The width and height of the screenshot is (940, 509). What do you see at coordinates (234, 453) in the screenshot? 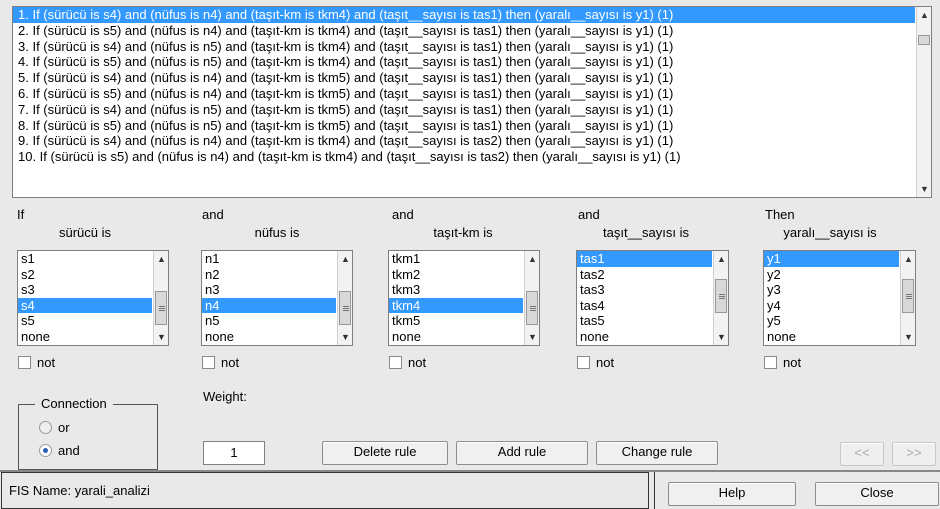
I see `weight-input: 1` at bounding box center [234, 453].